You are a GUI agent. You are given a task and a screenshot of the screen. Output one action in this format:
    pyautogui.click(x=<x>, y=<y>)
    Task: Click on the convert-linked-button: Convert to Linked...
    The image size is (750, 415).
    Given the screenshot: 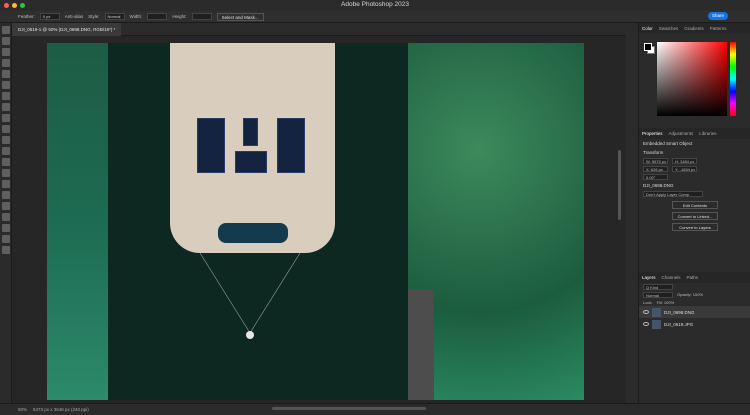 What is the action you would take?
    pyautogui.click(x=695, y=216)
    